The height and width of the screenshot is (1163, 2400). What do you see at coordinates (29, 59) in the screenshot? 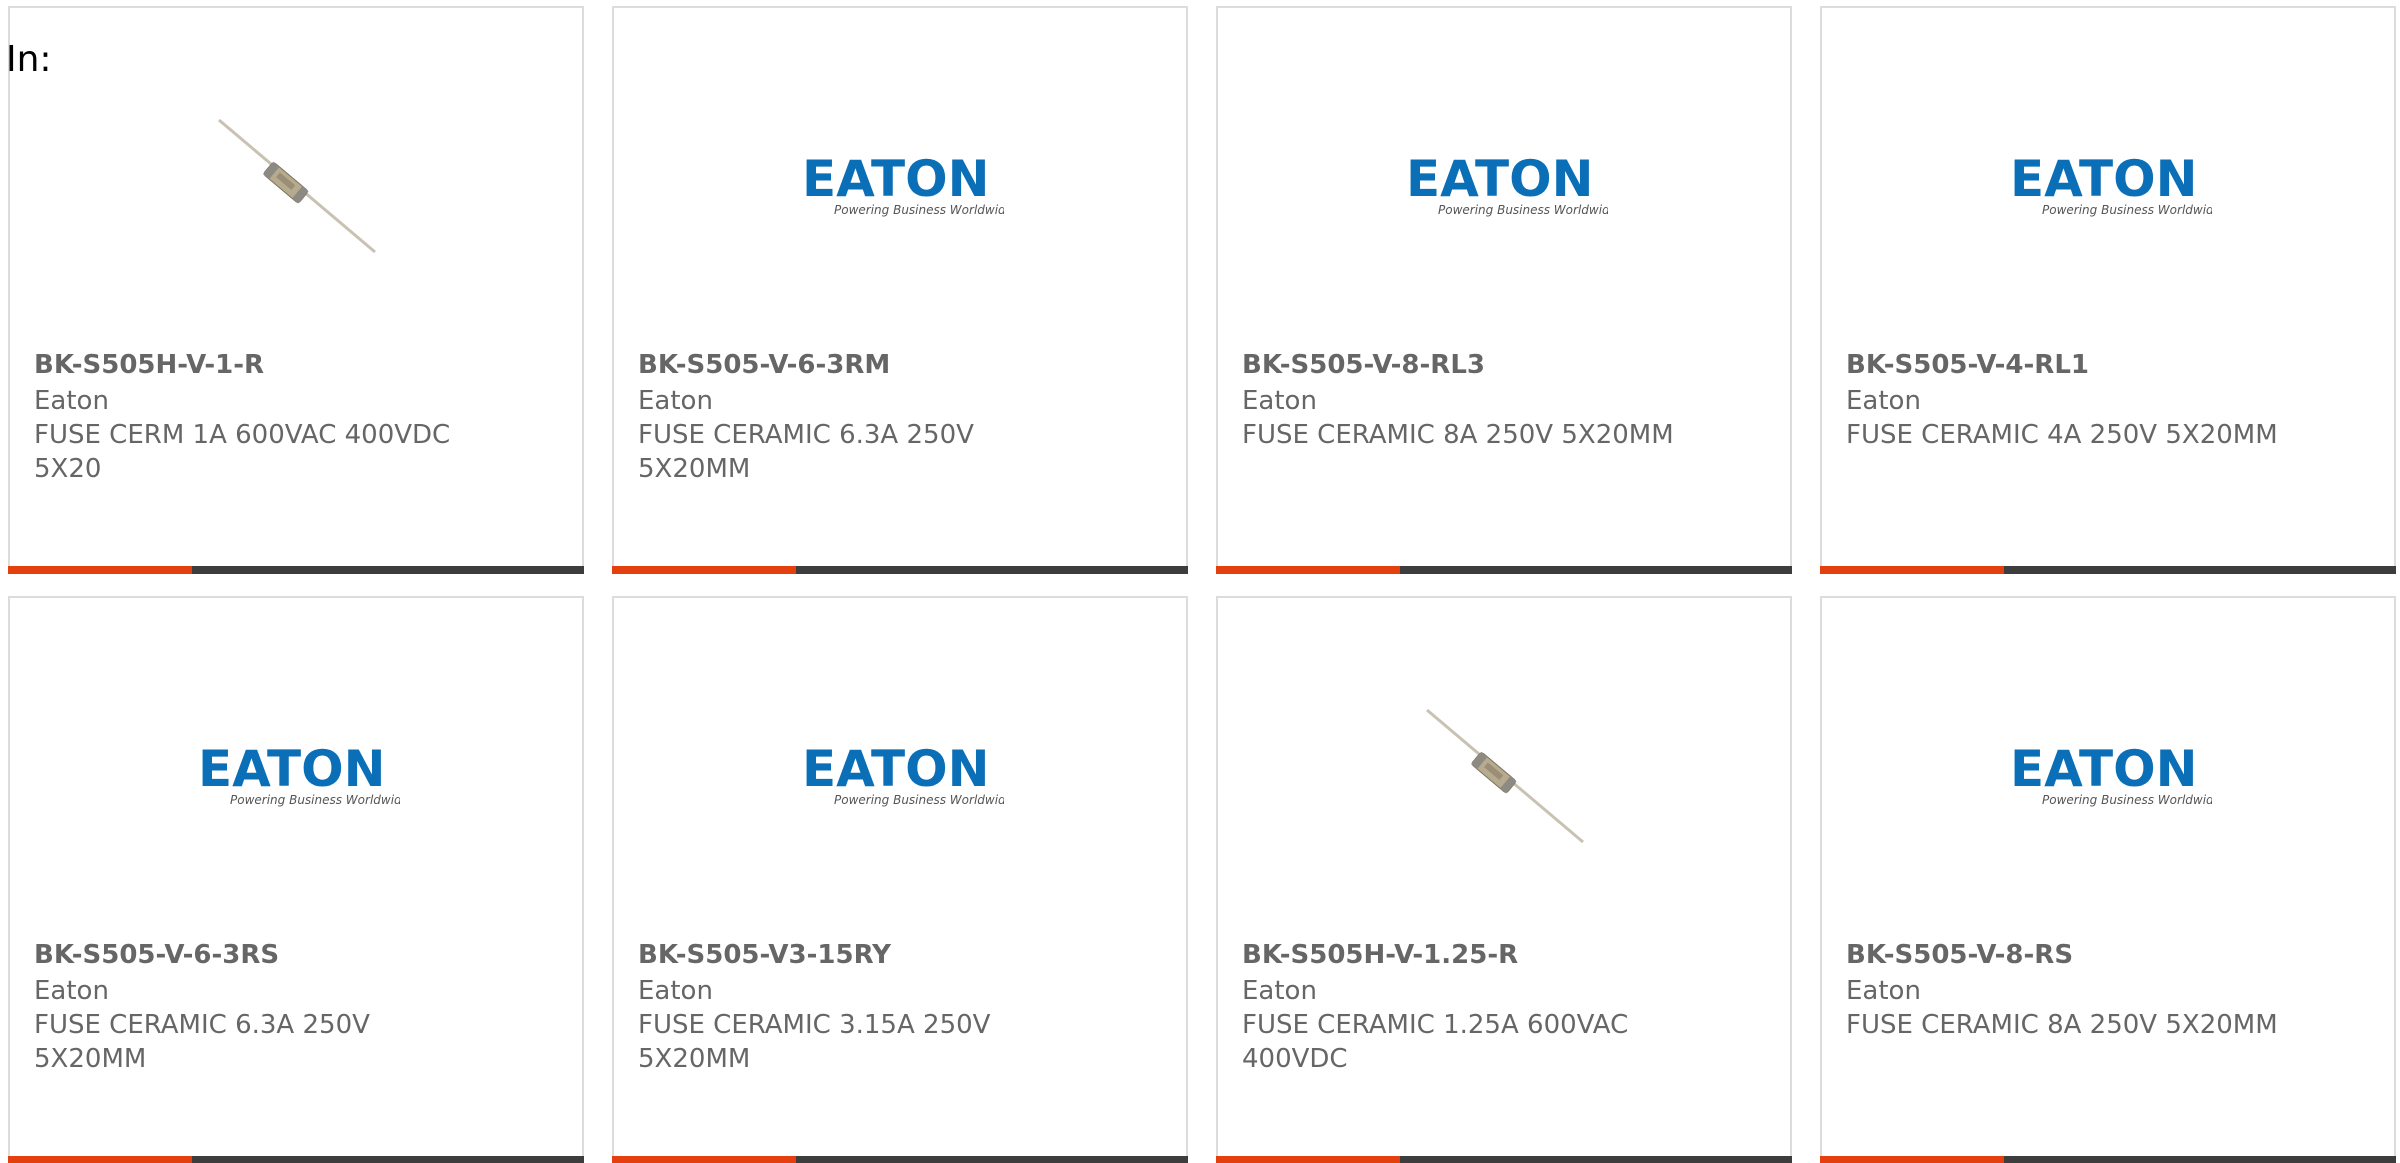
I see `filter-in-label: In:` at bounding box center [29, 59].